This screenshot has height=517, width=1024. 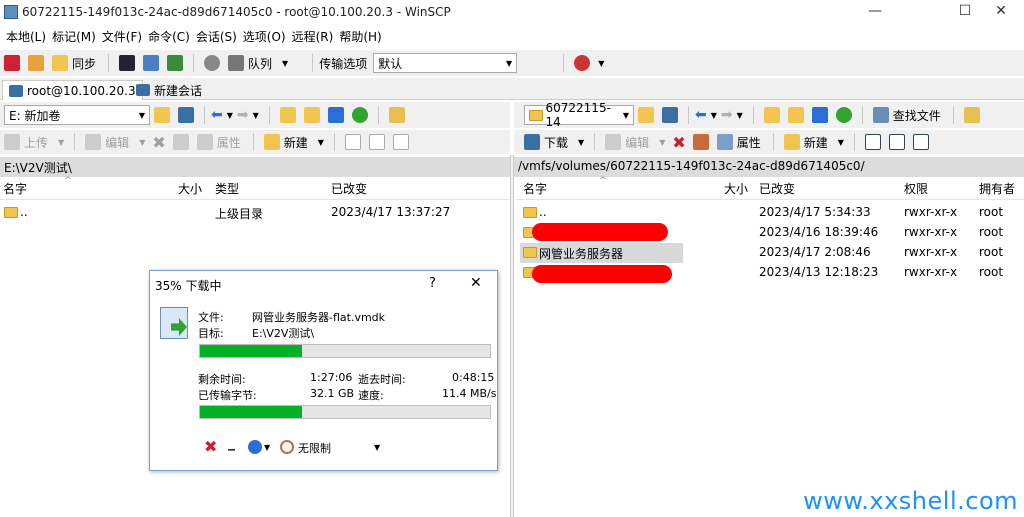 What do you see at coordinates (12, 142) in the screenshot?
I see `upload-icon` at bounding box center [12, 142].